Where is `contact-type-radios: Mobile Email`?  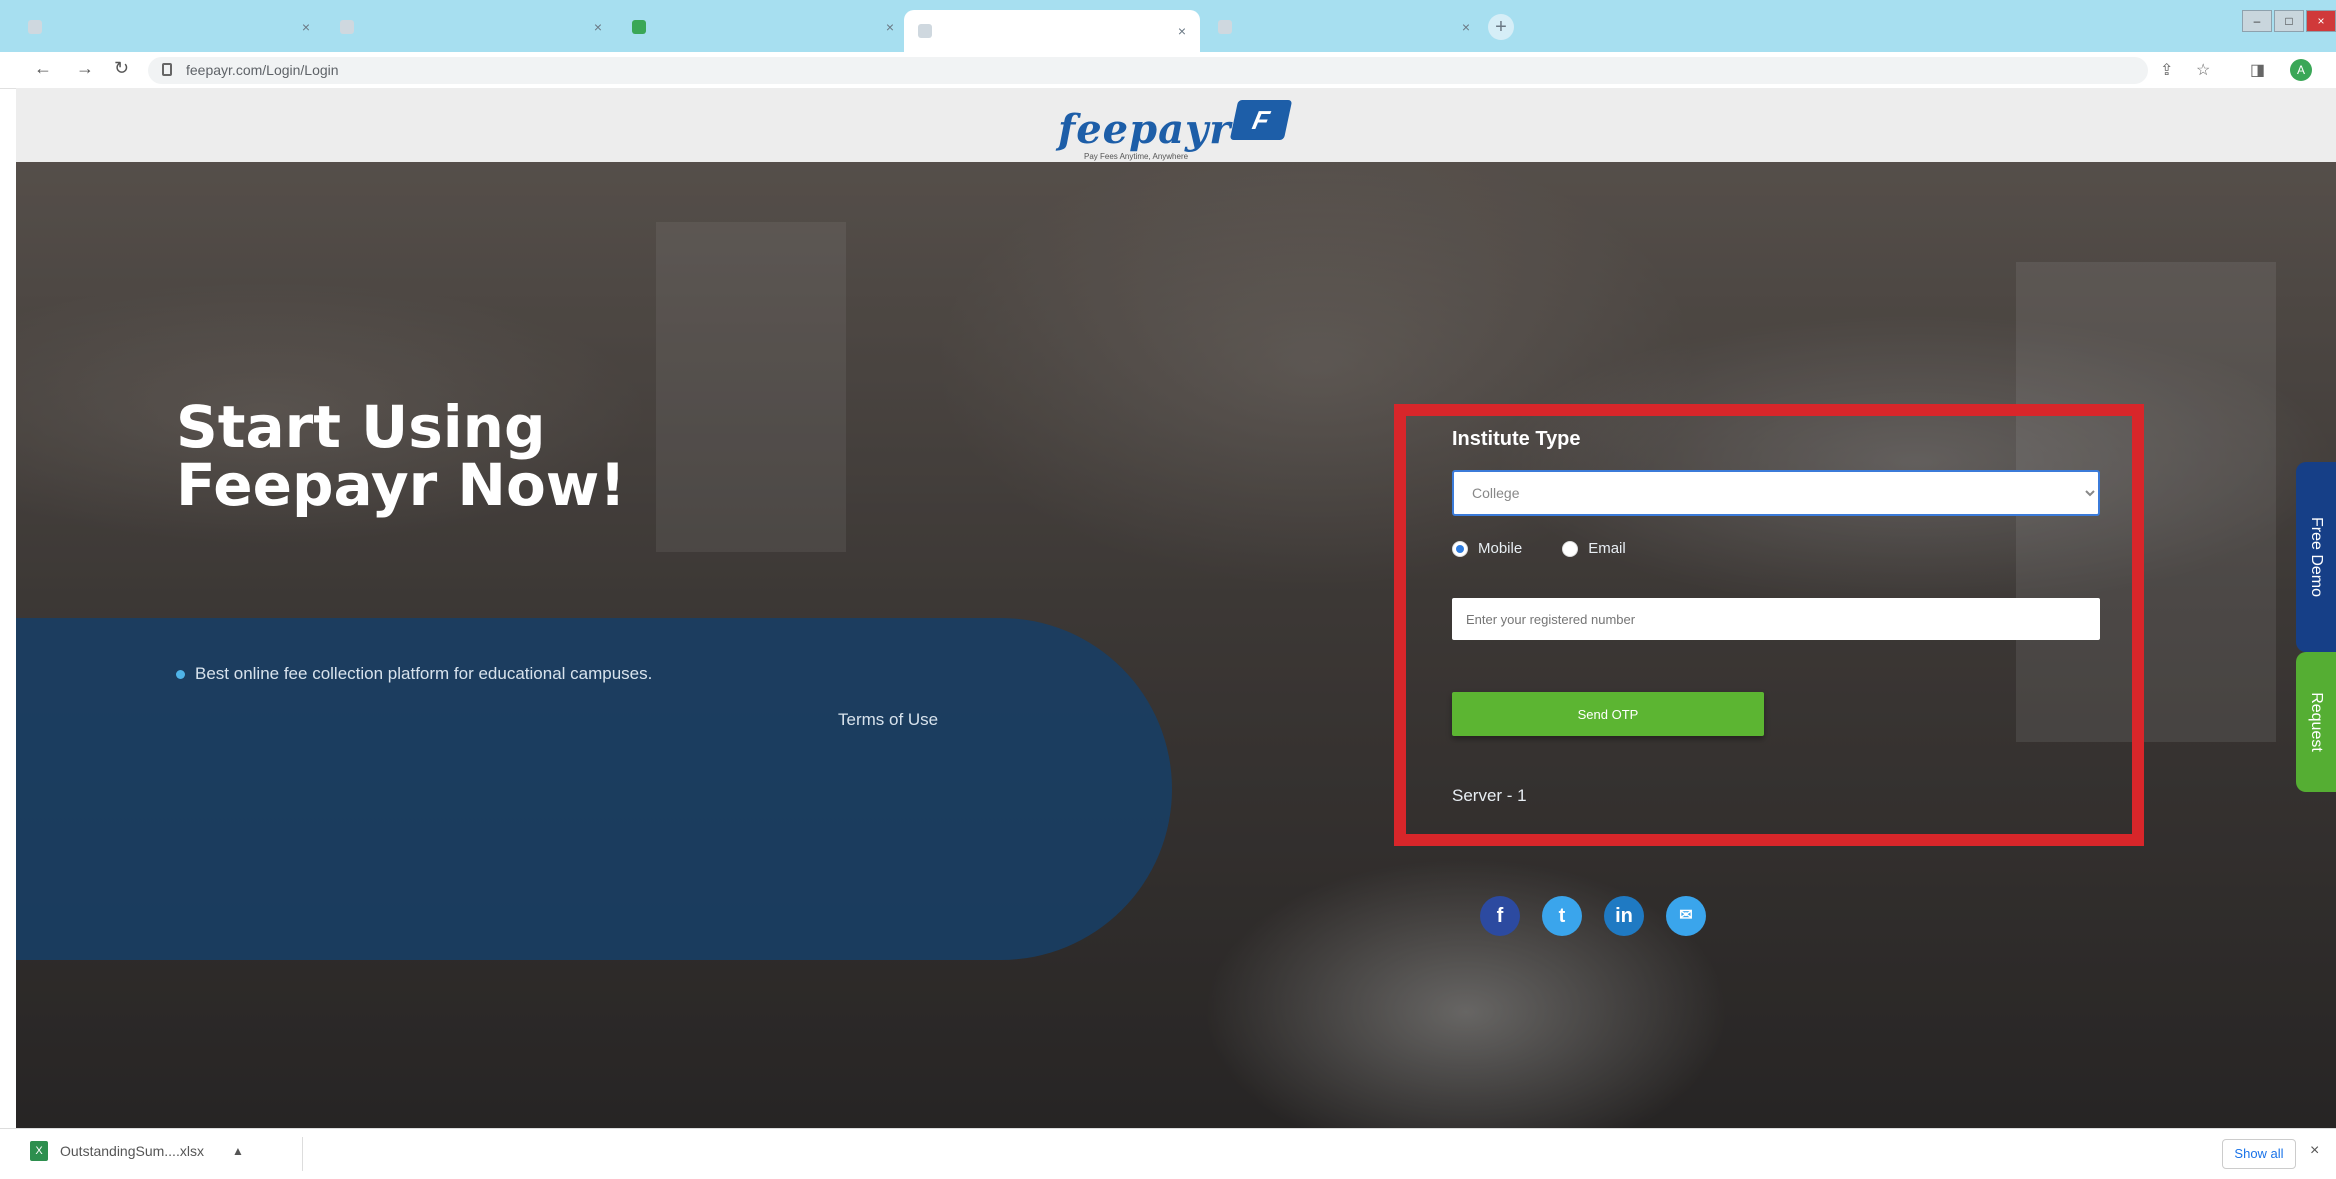 contact-type-radios: Mobile Email is located at coordinates (1539, 548).